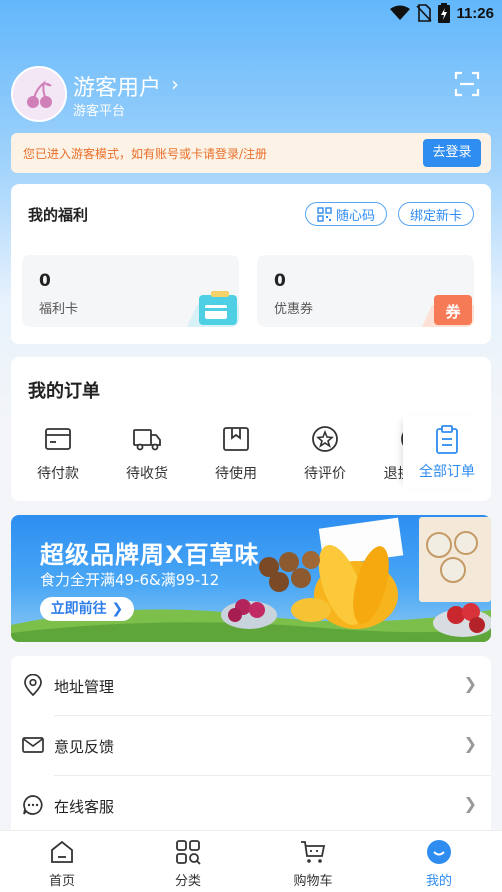 The height and width of the screenshot is (892, 502). I want to click on status-time: 11:26, so click(475, 13).